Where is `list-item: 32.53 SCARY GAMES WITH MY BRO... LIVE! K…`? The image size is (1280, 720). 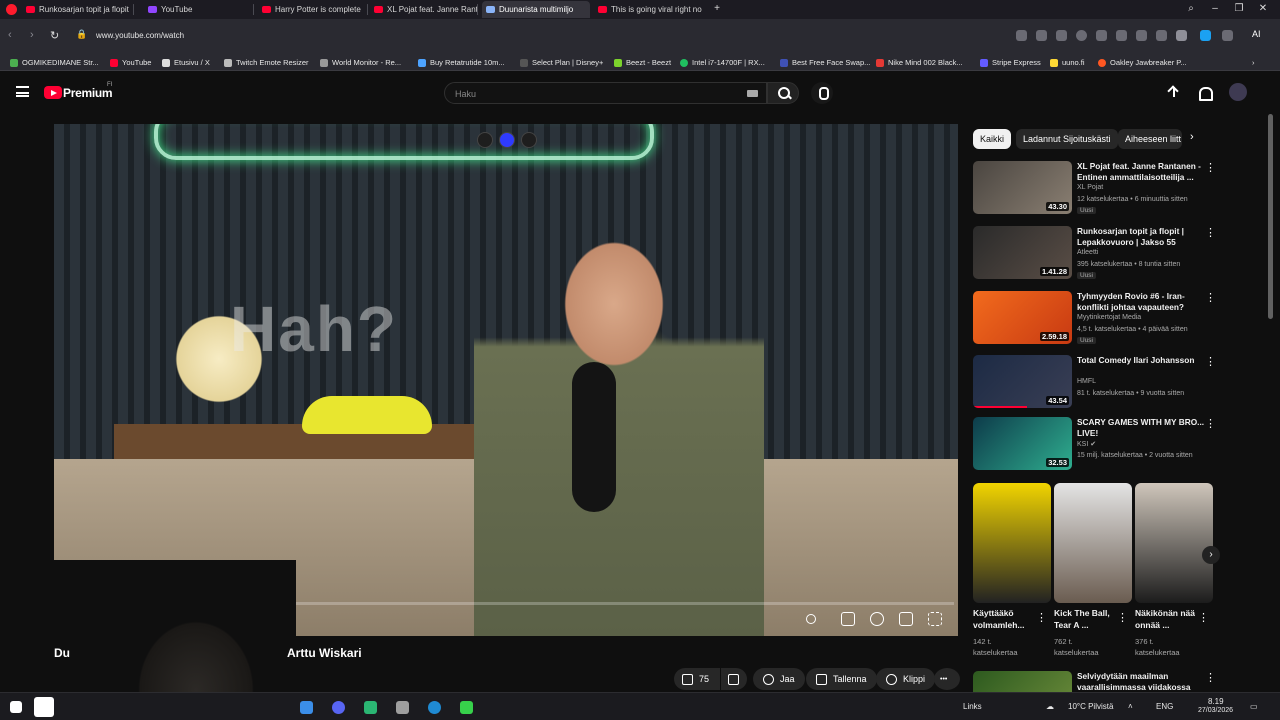 list-item: 32.53 SCARY GAMES WITH MY BRO... LIVE! K… is located at coordinates (1094, 445).